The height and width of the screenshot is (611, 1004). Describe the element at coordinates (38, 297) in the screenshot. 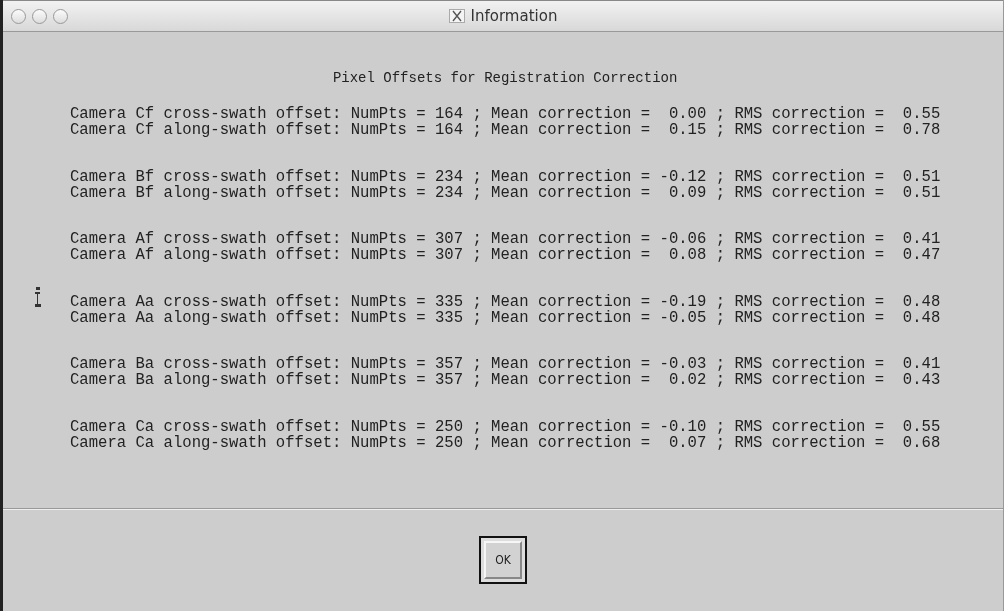

I see `info-icon` at that location.